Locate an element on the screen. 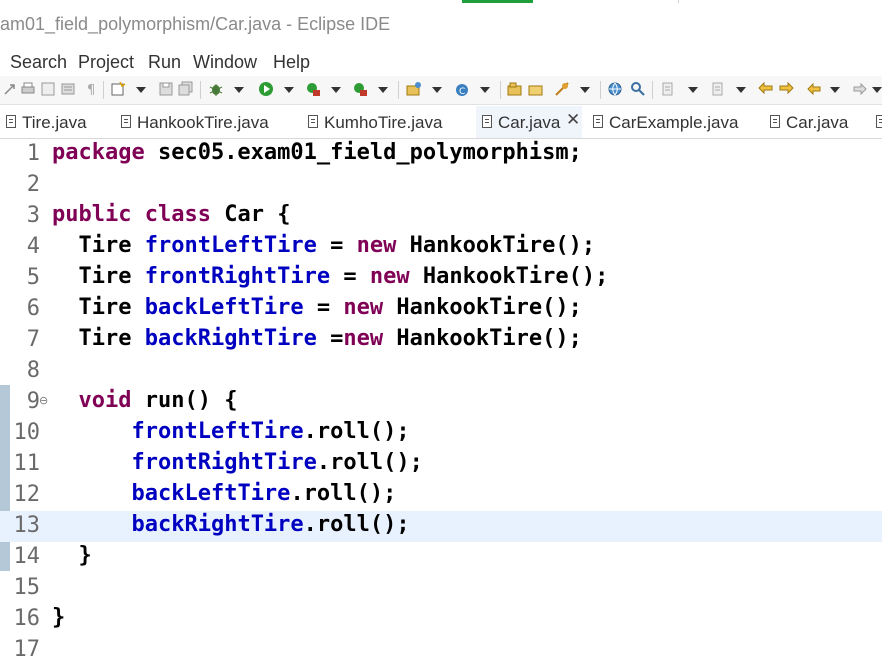 This screenshot has height=666, width=882. menu-search: Search is located at coordinates (38, 62).